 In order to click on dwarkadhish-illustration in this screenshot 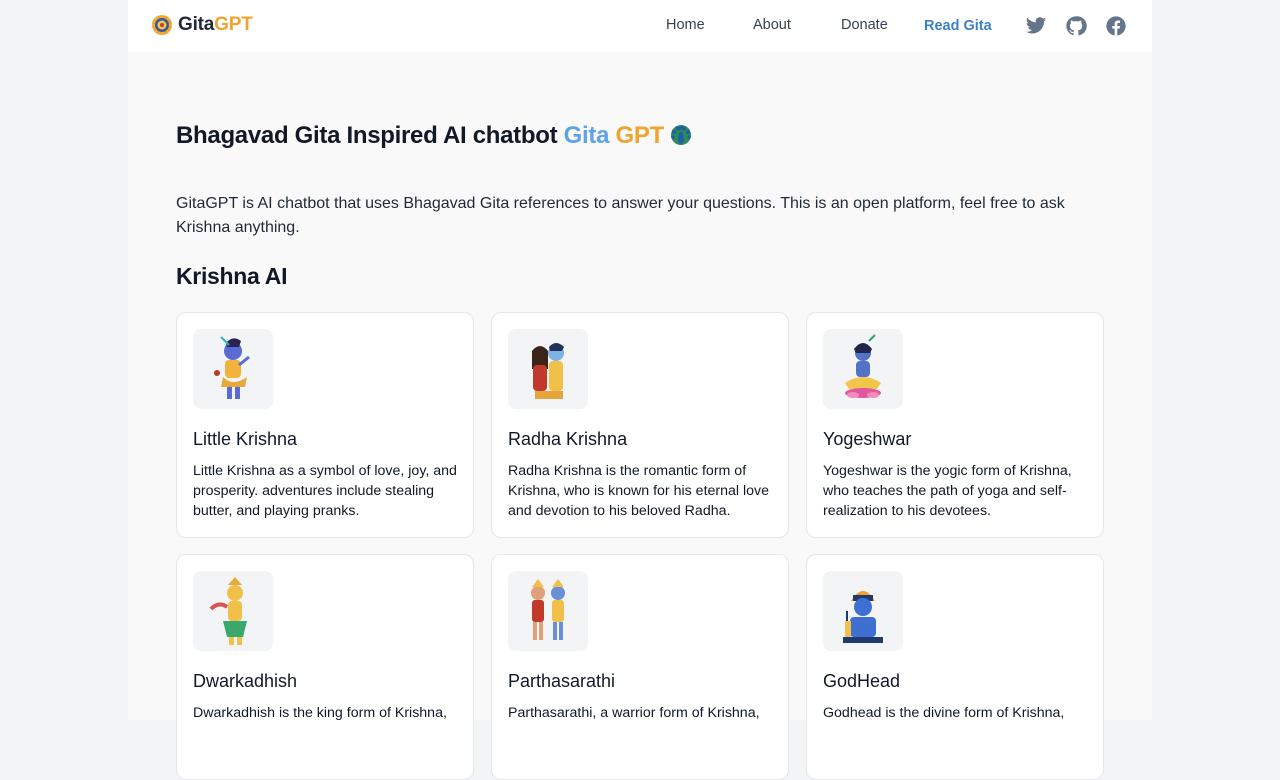, I will do `click(233, 611)`.